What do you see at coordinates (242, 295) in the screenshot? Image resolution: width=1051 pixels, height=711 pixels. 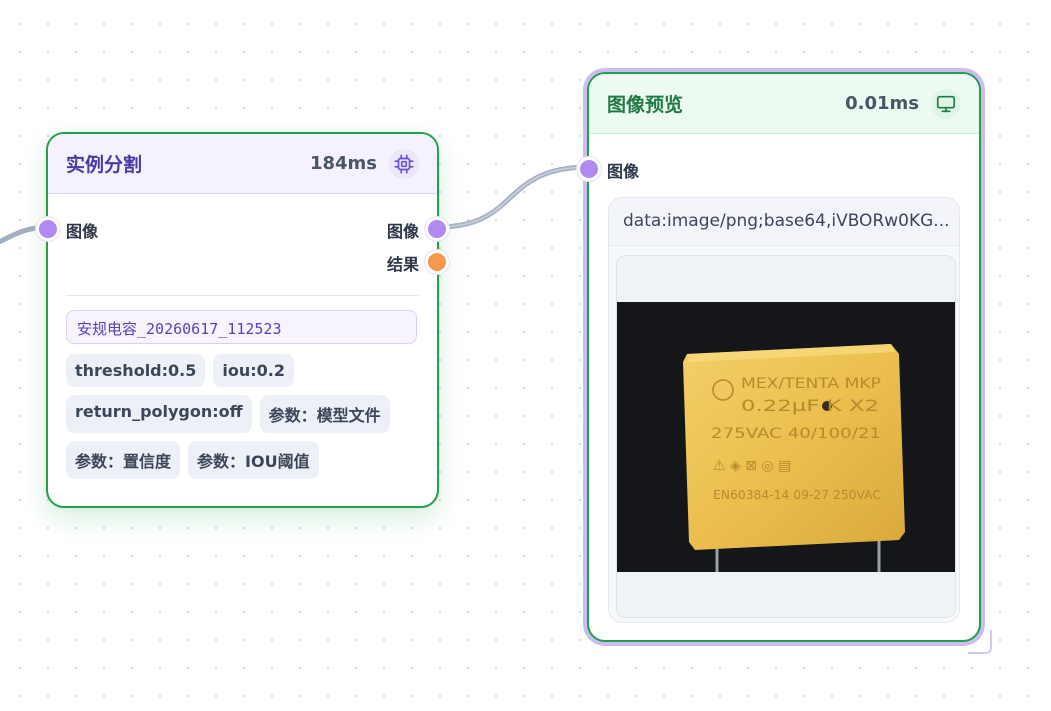 I see `divider` at bounding box center [242, 295].